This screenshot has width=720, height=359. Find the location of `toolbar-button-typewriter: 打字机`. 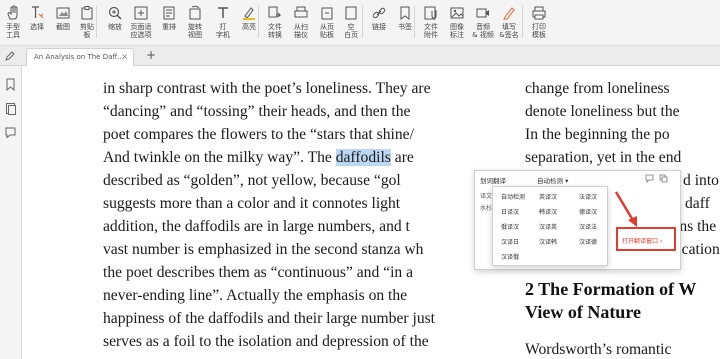

toolbar-button-typewriter: 打字机 is located at coordinates (223, 23).